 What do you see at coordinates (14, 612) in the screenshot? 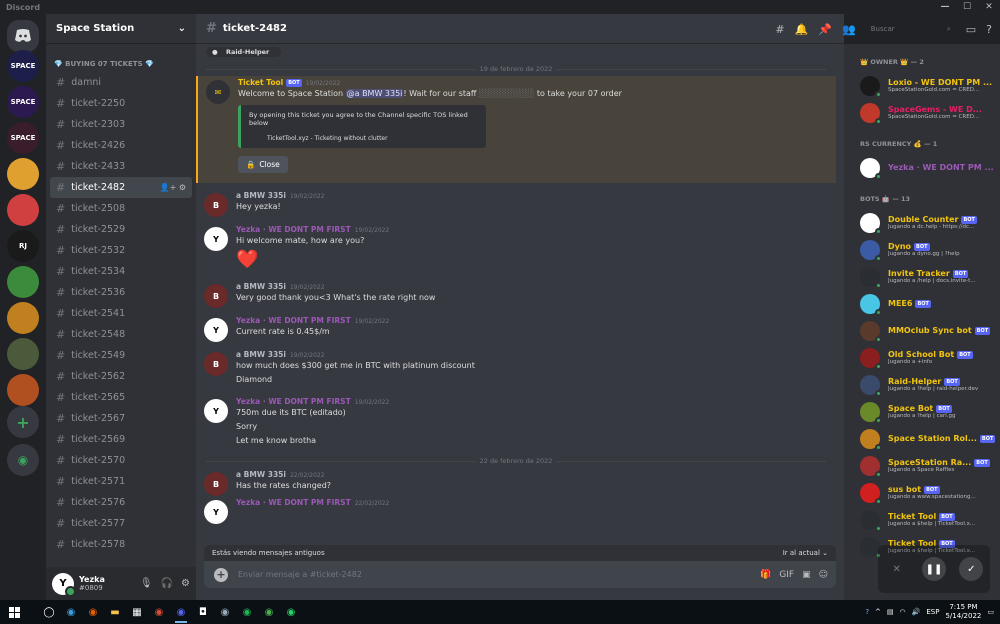
I see `windows-start-icon` at bounding box center [14, 612].